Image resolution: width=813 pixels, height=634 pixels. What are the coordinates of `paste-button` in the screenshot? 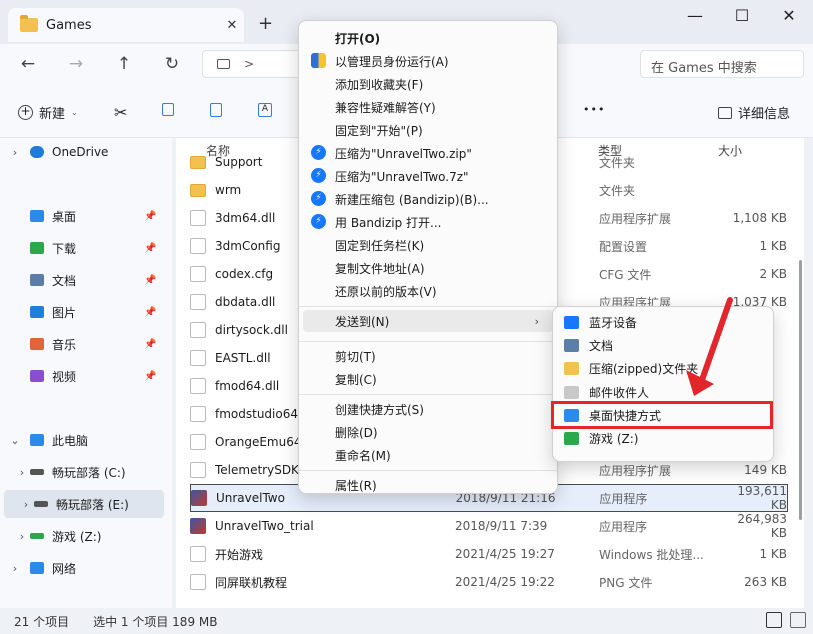 It's located at (216, 110).